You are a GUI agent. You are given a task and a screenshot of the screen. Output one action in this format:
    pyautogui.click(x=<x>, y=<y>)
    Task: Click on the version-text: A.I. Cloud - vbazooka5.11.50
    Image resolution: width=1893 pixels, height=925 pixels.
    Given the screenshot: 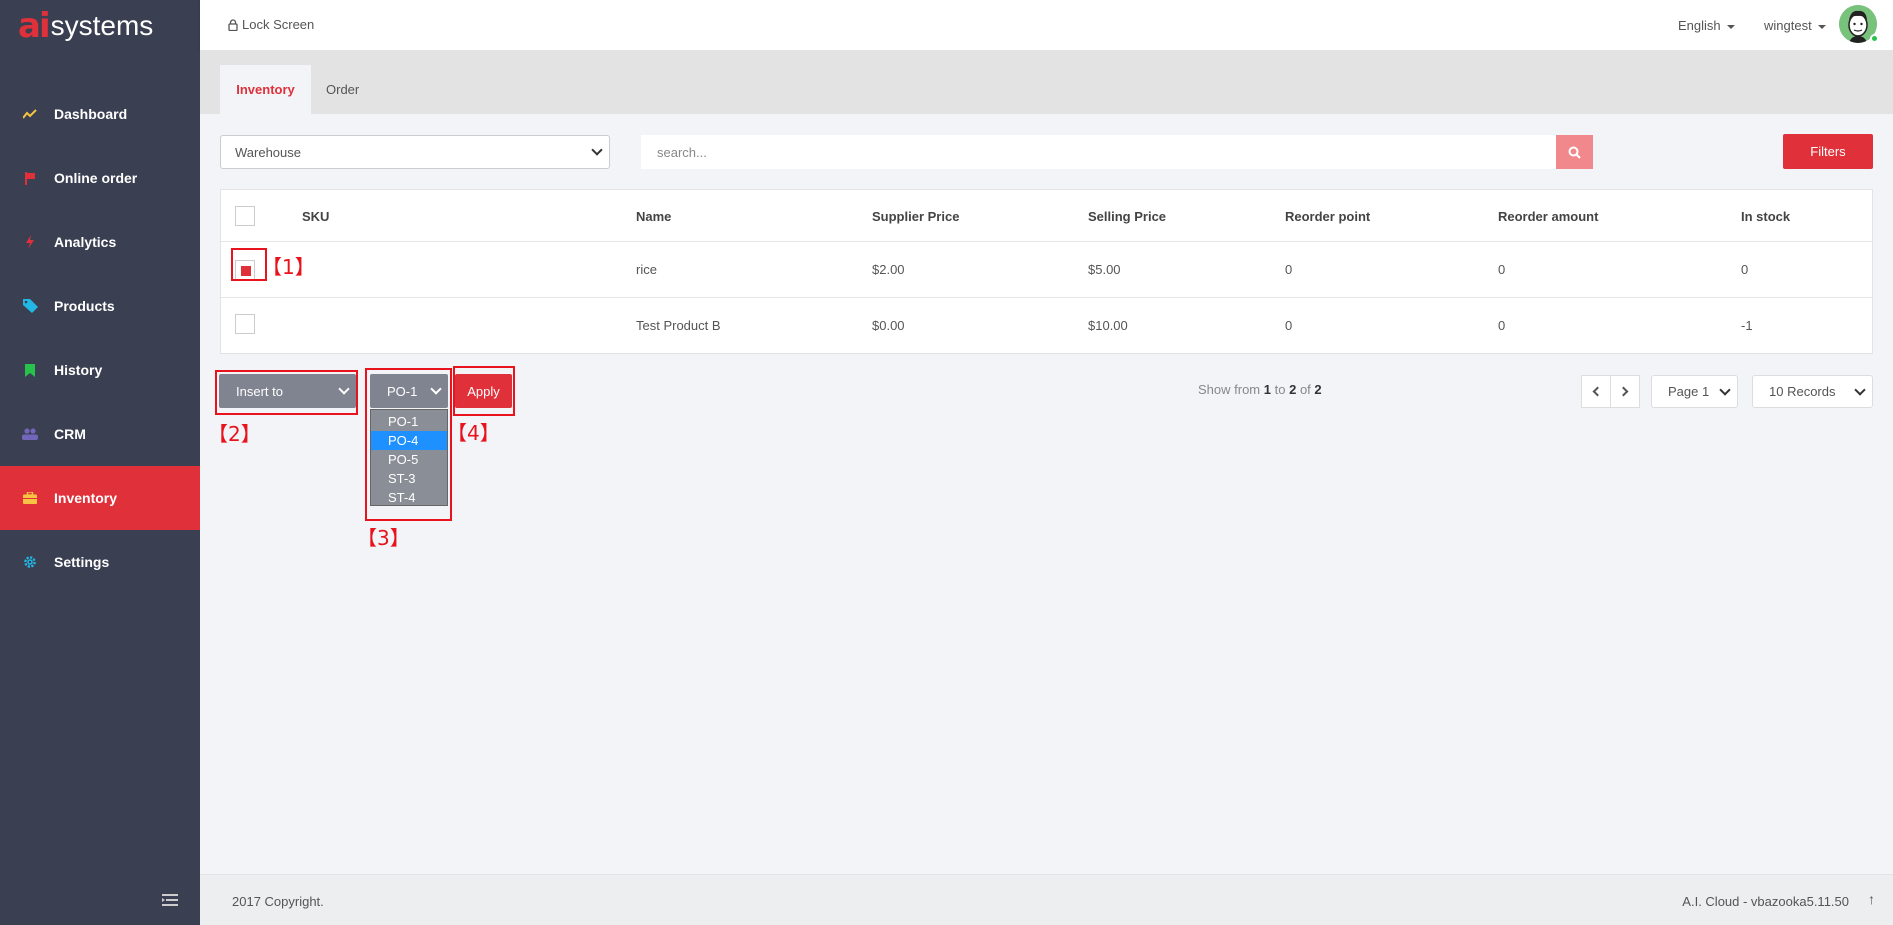 What is the action you would take?
    pyautogui.click(x=1765, y=901)
    